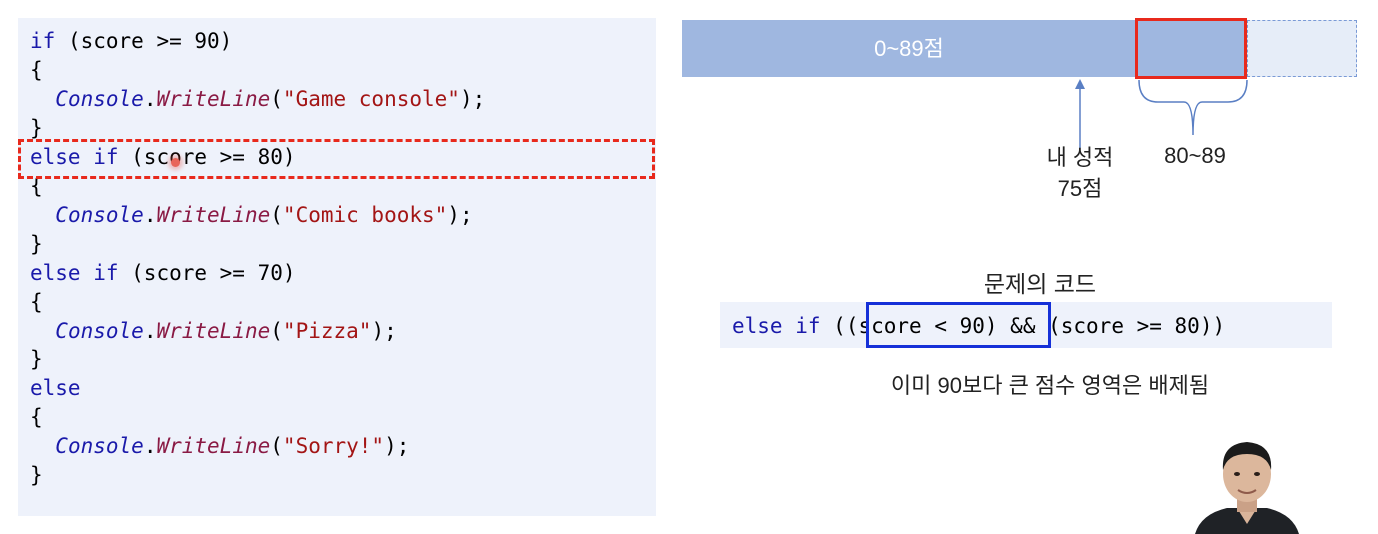  What do you see at coordinates (175, 162) in the screenshot?
I see `pointer-cursor` at bounding box center [175, 162].